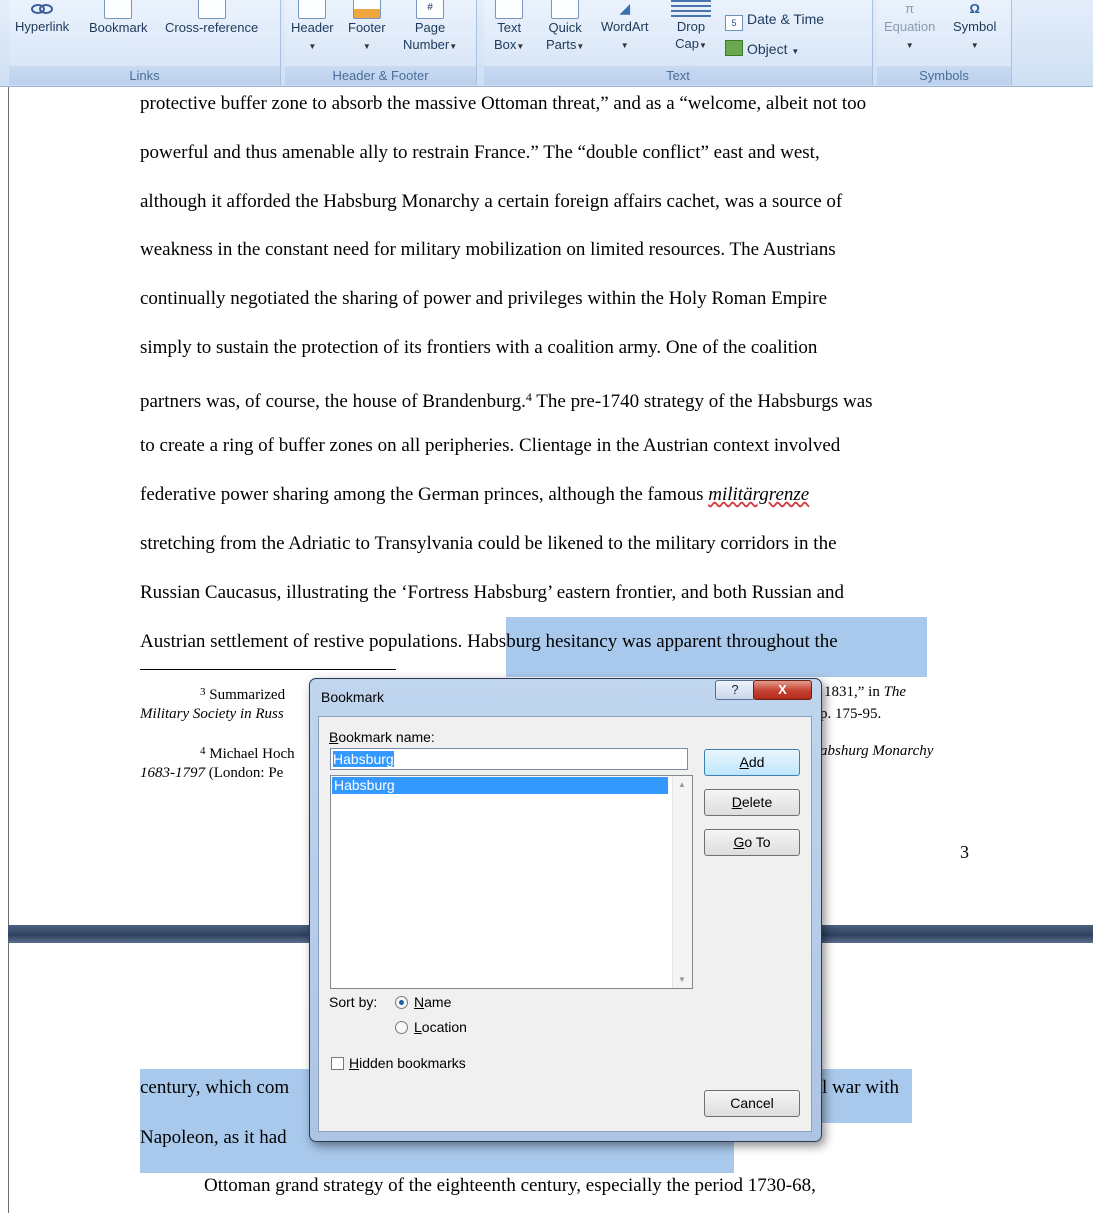 This screenshot has width=1093, height=1213. I want to click on close-button: X, so click(782, 690).